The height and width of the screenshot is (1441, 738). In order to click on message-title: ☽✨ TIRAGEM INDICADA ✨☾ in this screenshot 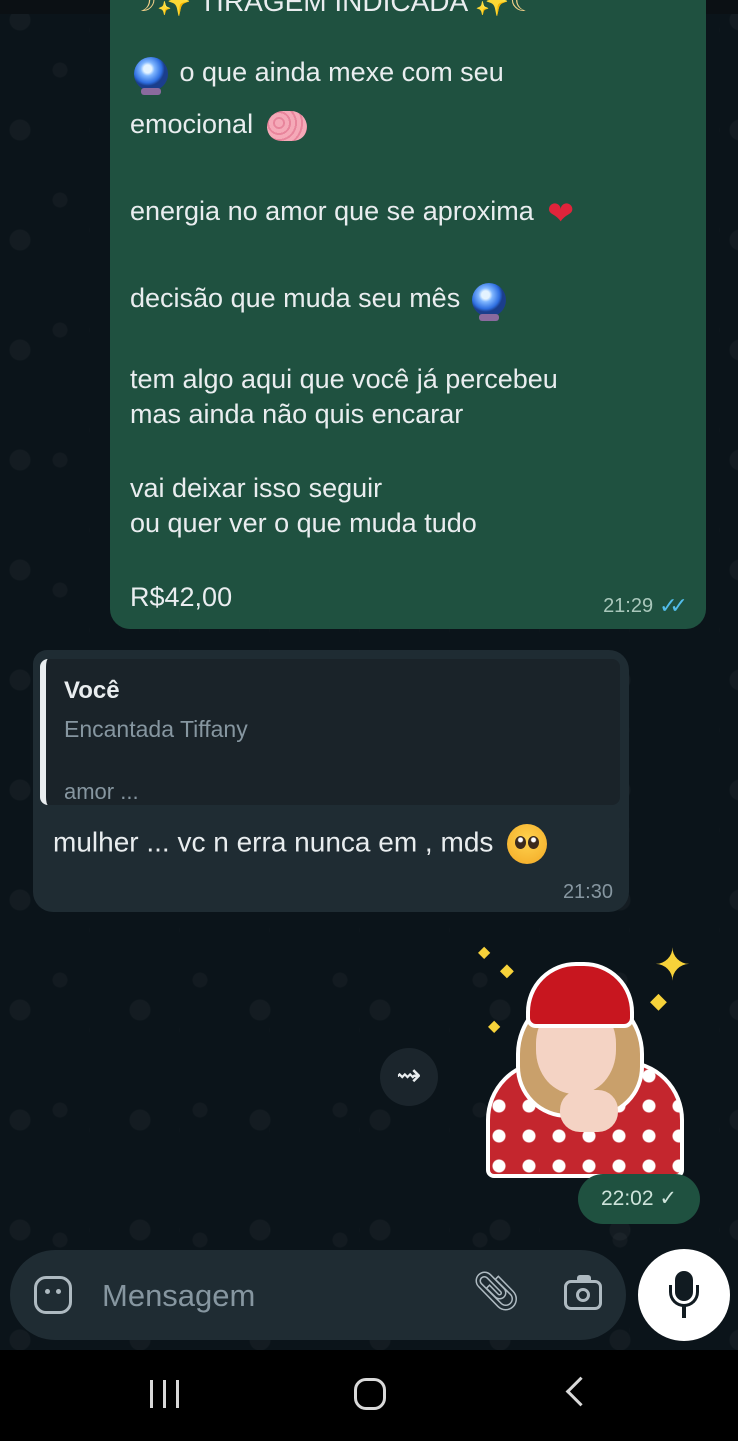, I will do `click(410, 11)`.